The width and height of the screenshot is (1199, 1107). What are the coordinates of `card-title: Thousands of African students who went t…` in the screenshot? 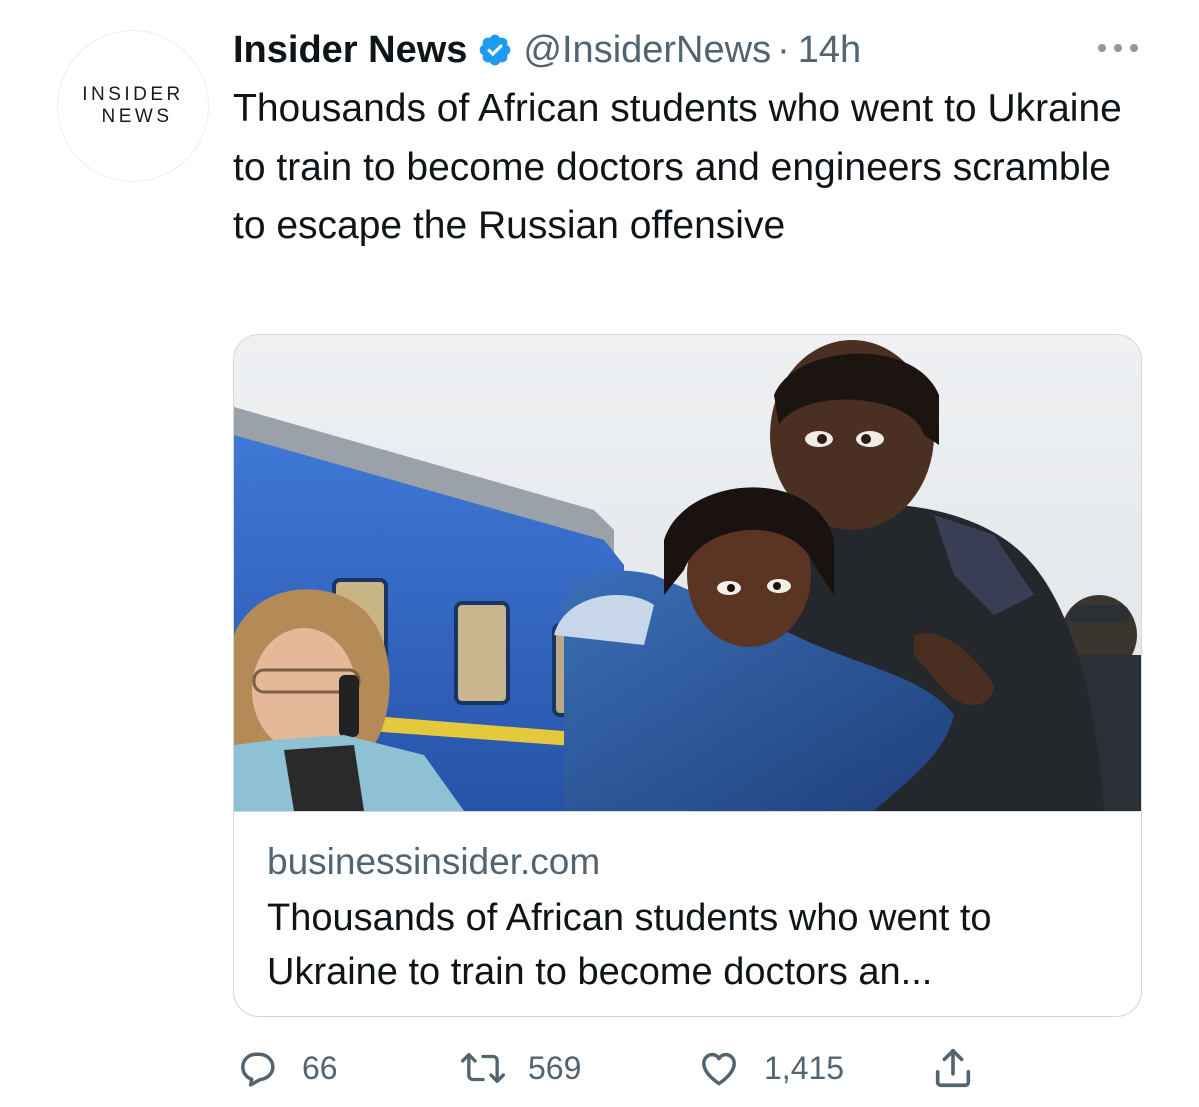 It's located at (629, 945).